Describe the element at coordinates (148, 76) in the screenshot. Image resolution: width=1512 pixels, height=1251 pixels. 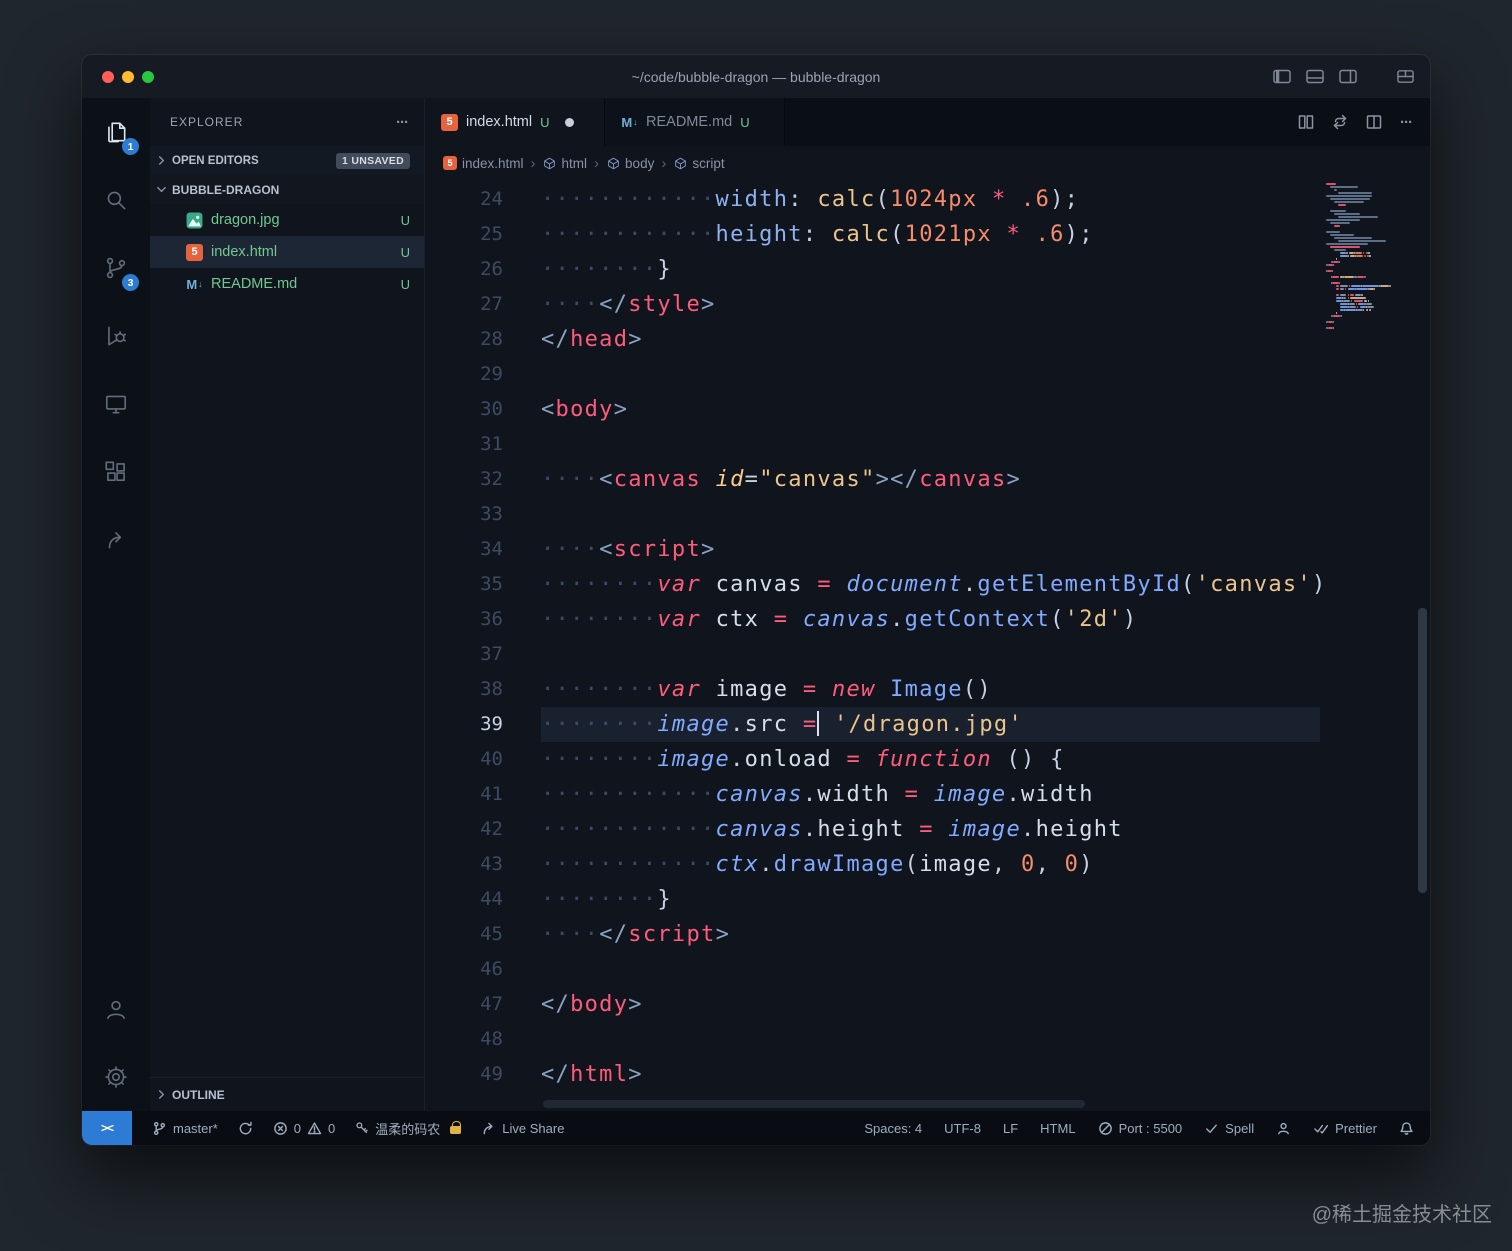
I see `zoom-button` at that location.